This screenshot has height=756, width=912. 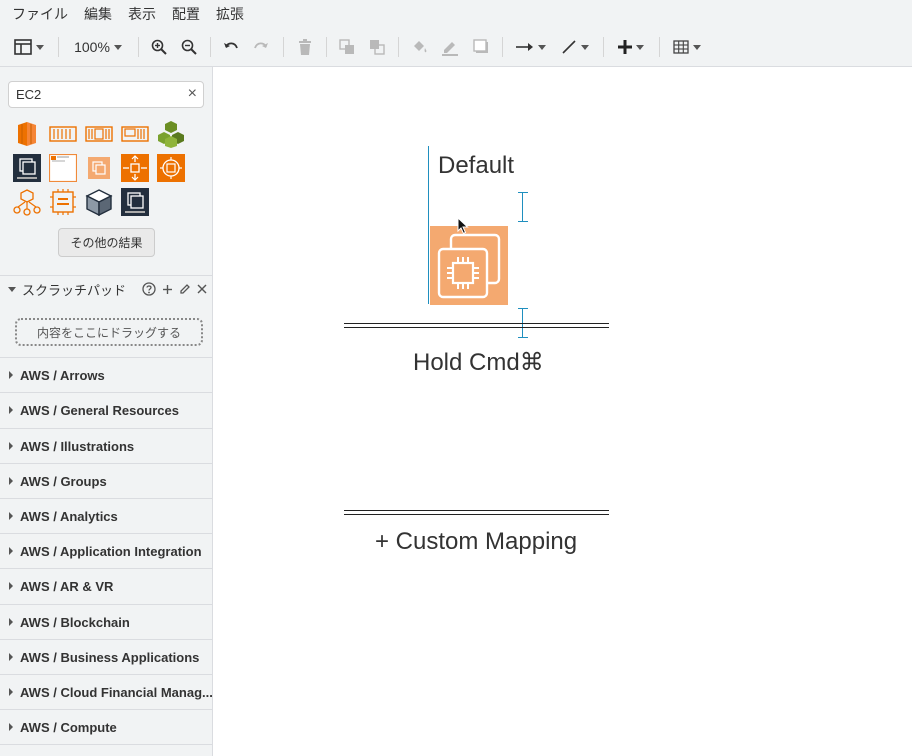 What do you see at coordinates (106, 374) in the screenshot?
I see `library-aws-arrows: AWS / Arrows` at bounding box center [106, 374].